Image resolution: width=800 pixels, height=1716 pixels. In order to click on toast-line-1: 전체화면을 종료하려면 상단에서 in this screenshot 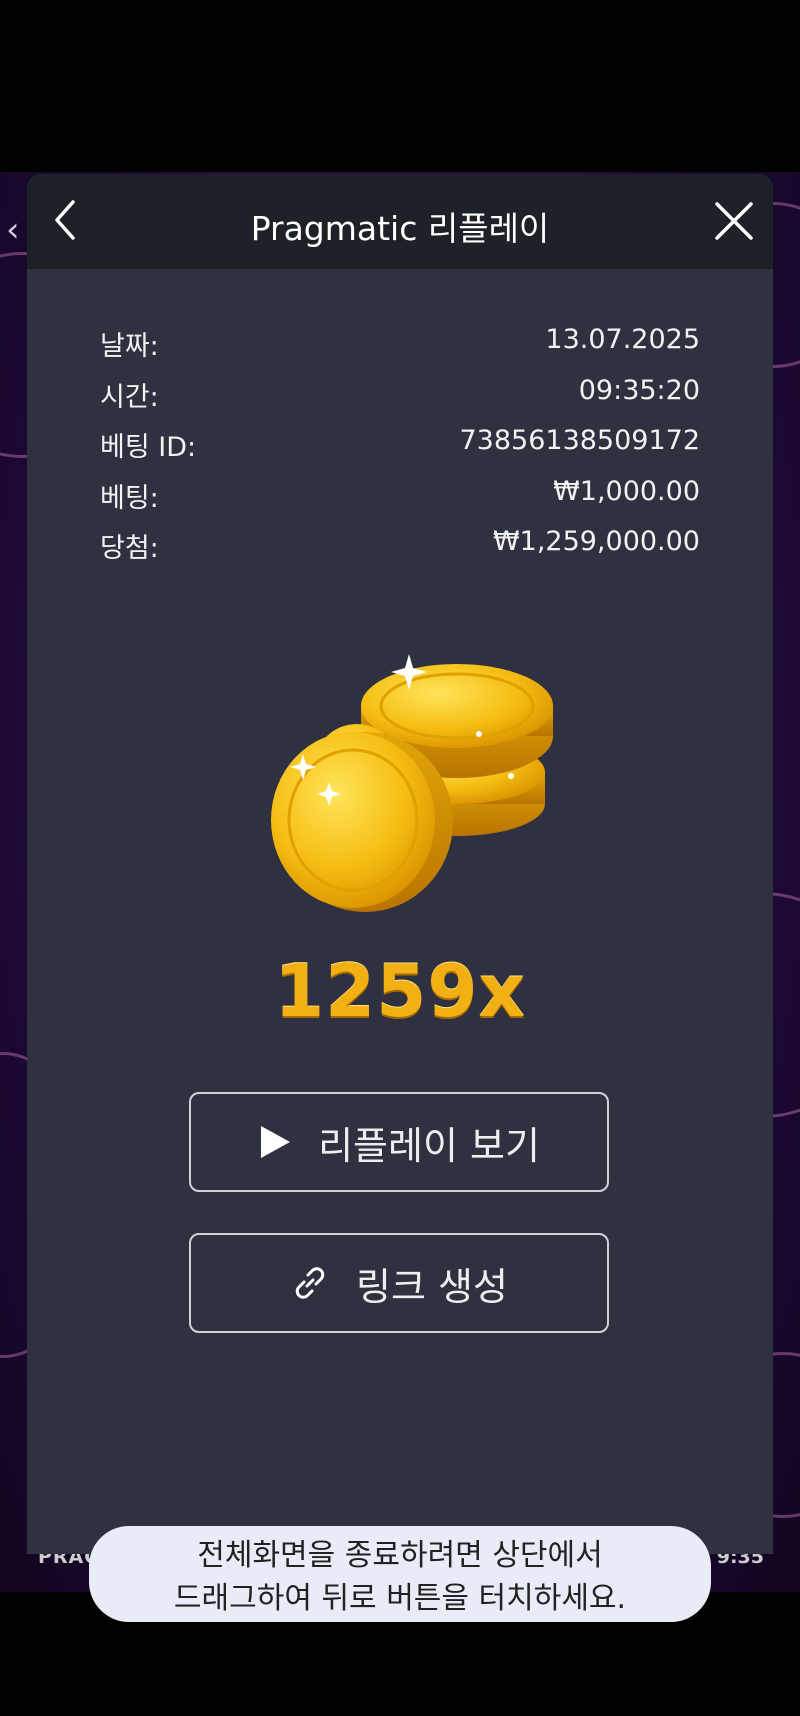, I will do `click(400, 1555)`.